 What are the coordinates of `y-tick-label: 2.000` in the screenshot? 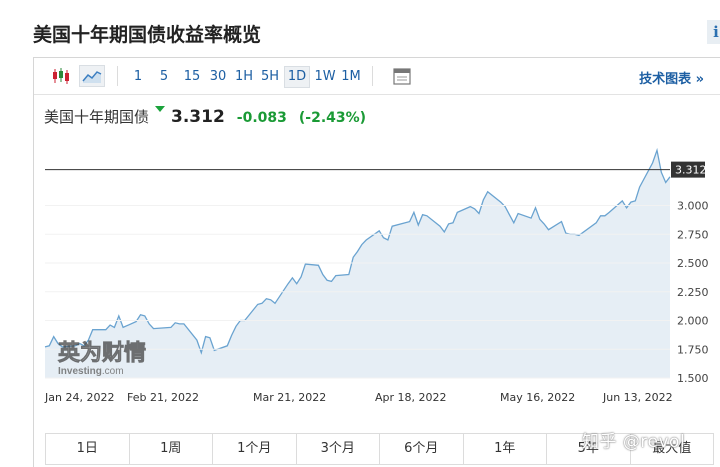 It's located at (693, 321).